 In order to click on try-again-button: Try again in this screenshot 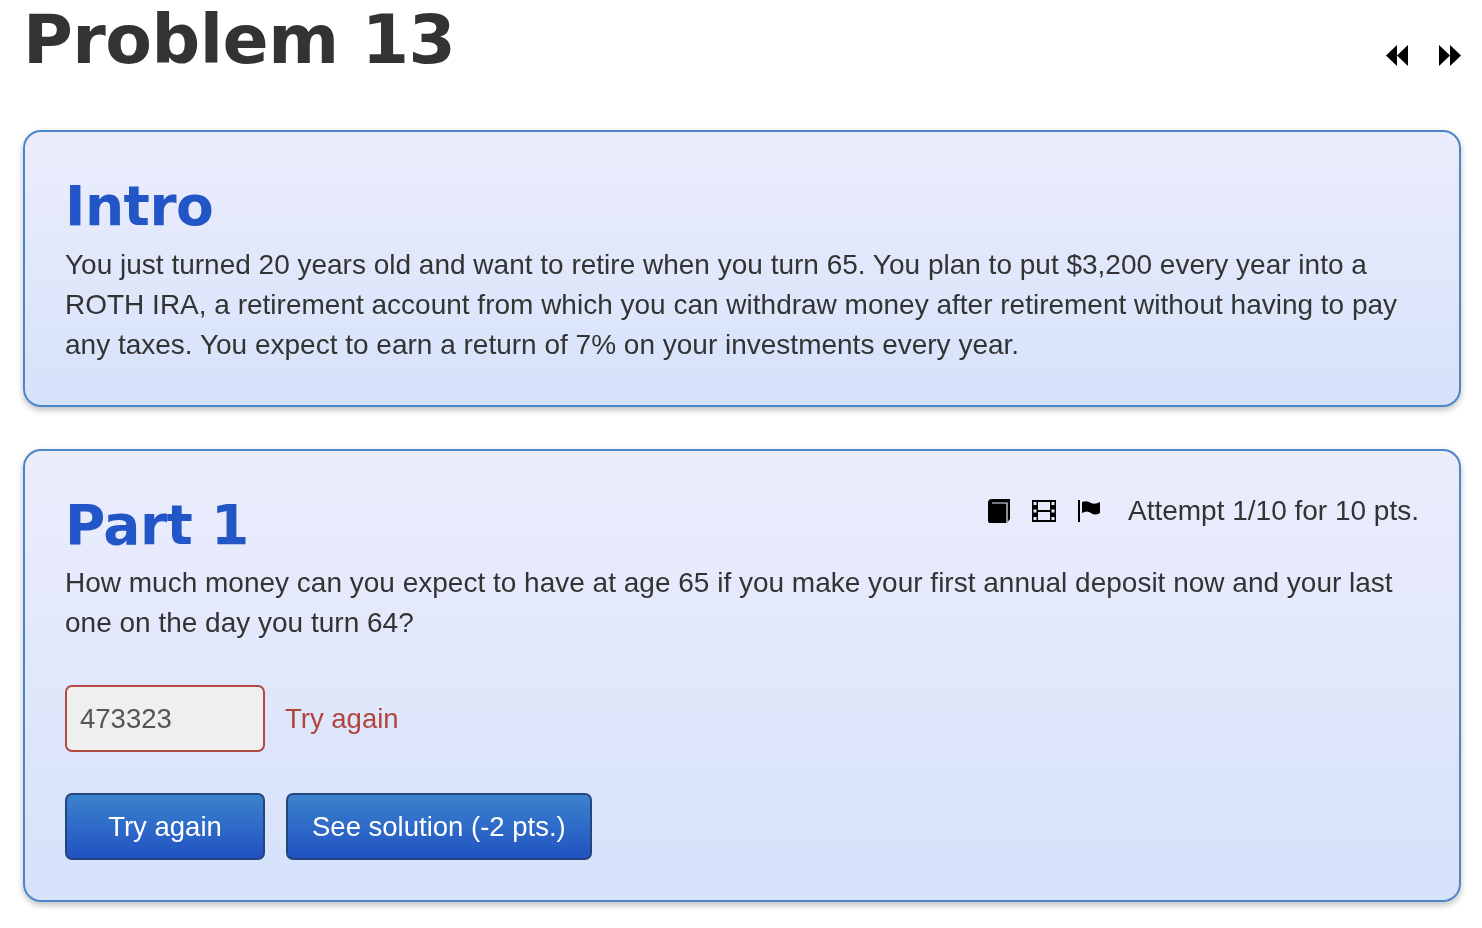, I will do `click(165, 826)`.